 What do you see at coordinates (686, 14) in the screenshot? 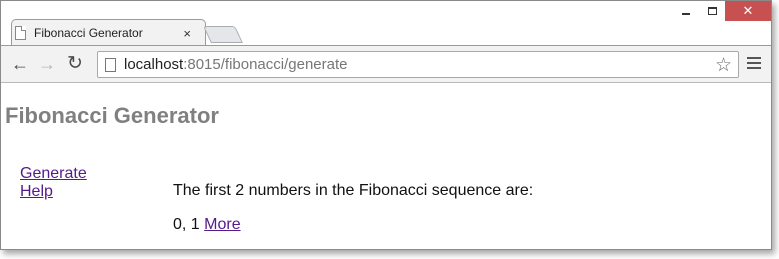
I see `minimize-icon` at bounding box center [686, 14].